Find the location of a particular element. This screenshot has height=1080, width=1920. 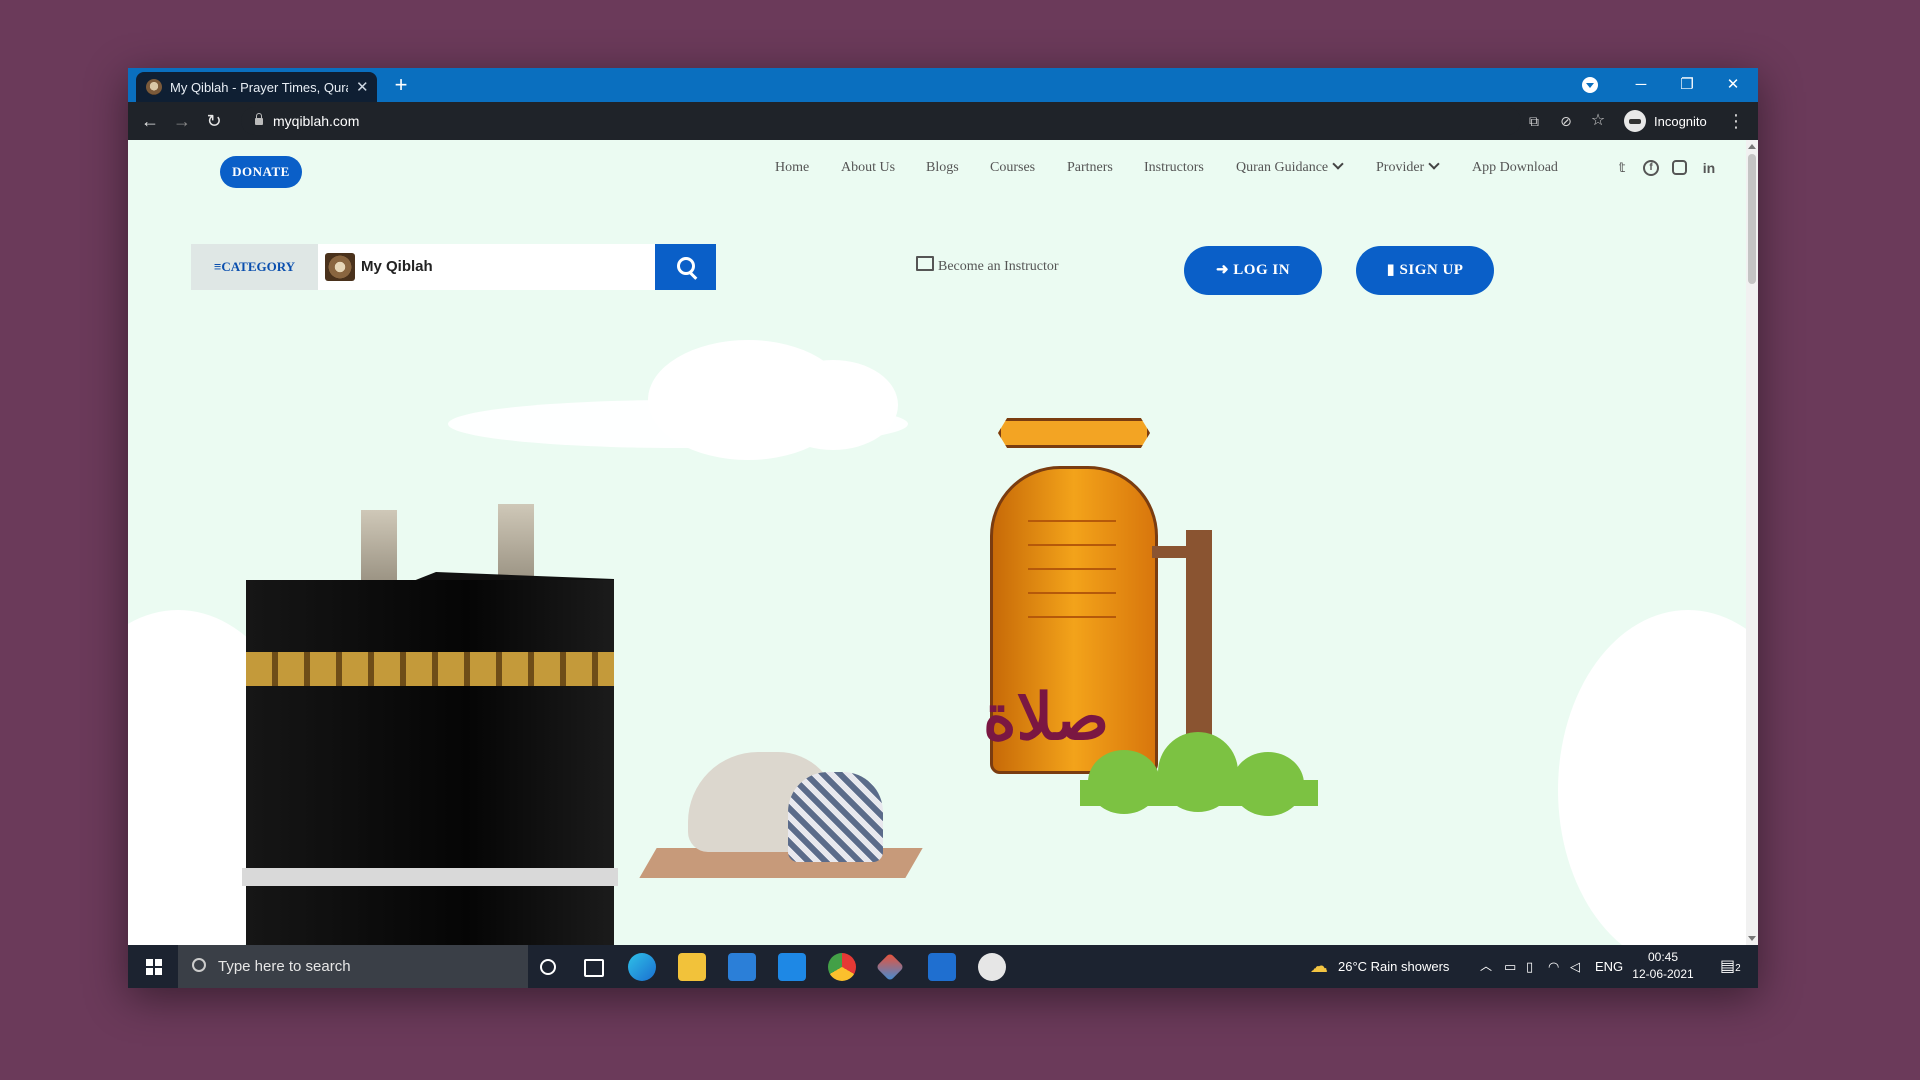

chevron-up-icon: ︿ is located at coordinates (1486, 966).